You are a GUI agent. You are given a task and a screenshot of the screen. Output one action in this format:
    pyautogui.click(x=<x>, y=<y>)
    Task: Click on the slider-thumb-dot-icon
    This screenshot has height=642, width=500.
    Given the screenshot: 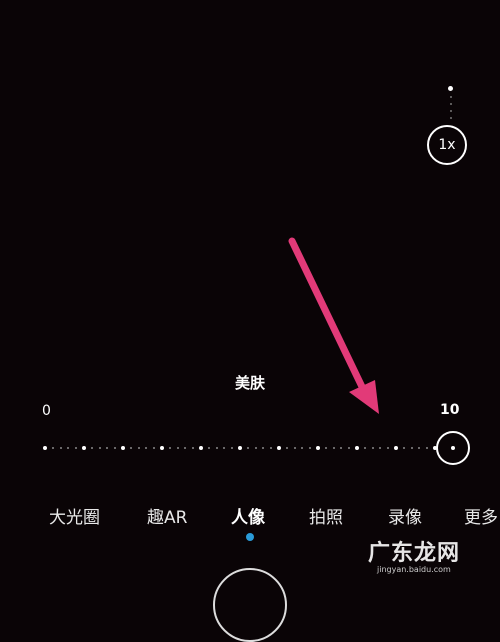 What is the action you would take?
    pyautogui.click(x=453, y=448)
    